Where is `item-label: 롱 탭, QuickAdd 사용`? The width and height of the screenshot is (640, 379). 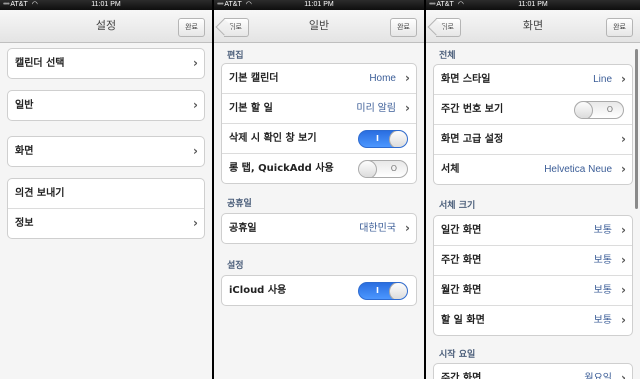
item-label: 롱 탭, QuickAdd 사용 is located at coordinates (281, 168).